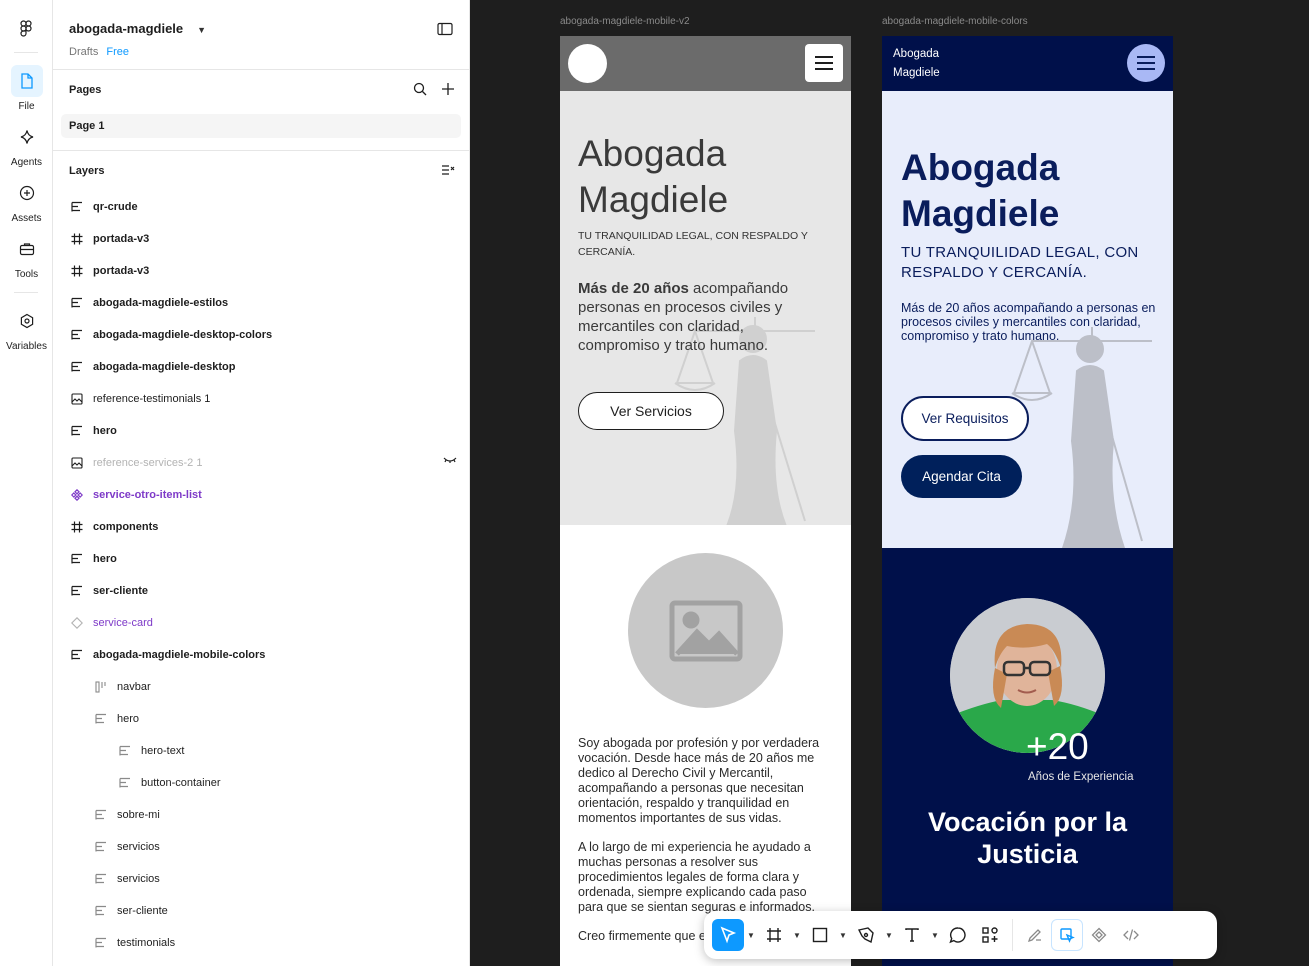 The height and width of the screenshot is (966, 1309). Describe the element at coordinates (961, 476) in the screenshot. I see `agendar-cita-button: Agendar Cita` at that location.